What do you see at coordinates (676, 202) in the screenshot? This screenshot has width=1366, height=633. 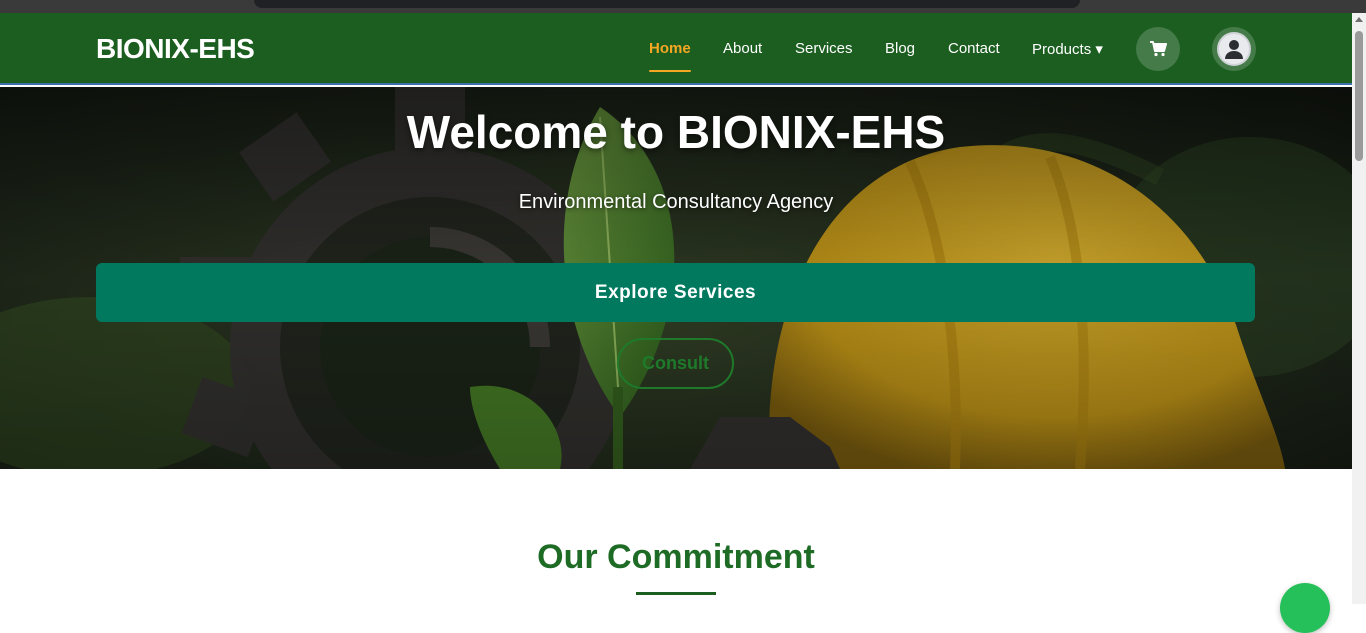 I see `hero-subtitle: Environmental Consultancy Agency` at bounding box center [676, 202].